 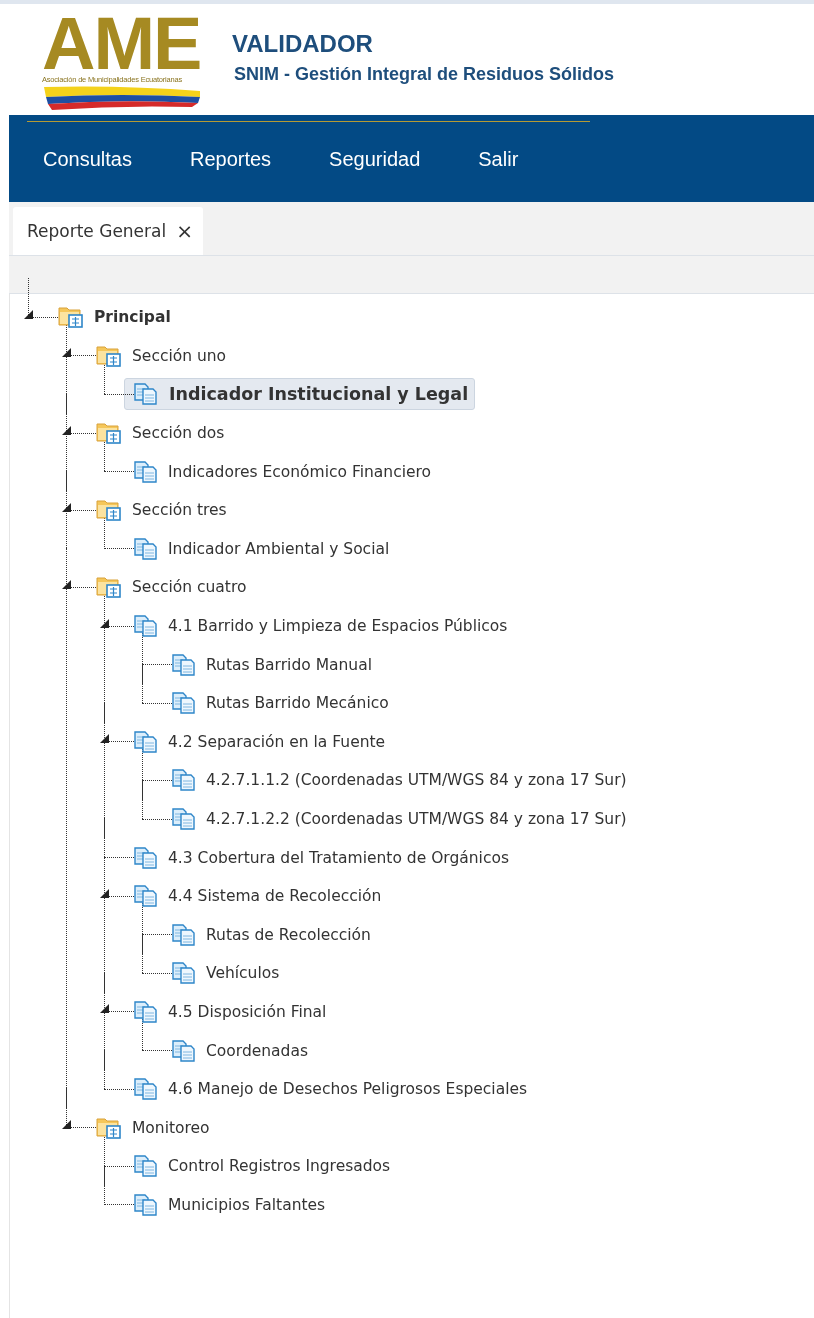 I want to click on menu-item: Reportes, so click(x=230, y=159).